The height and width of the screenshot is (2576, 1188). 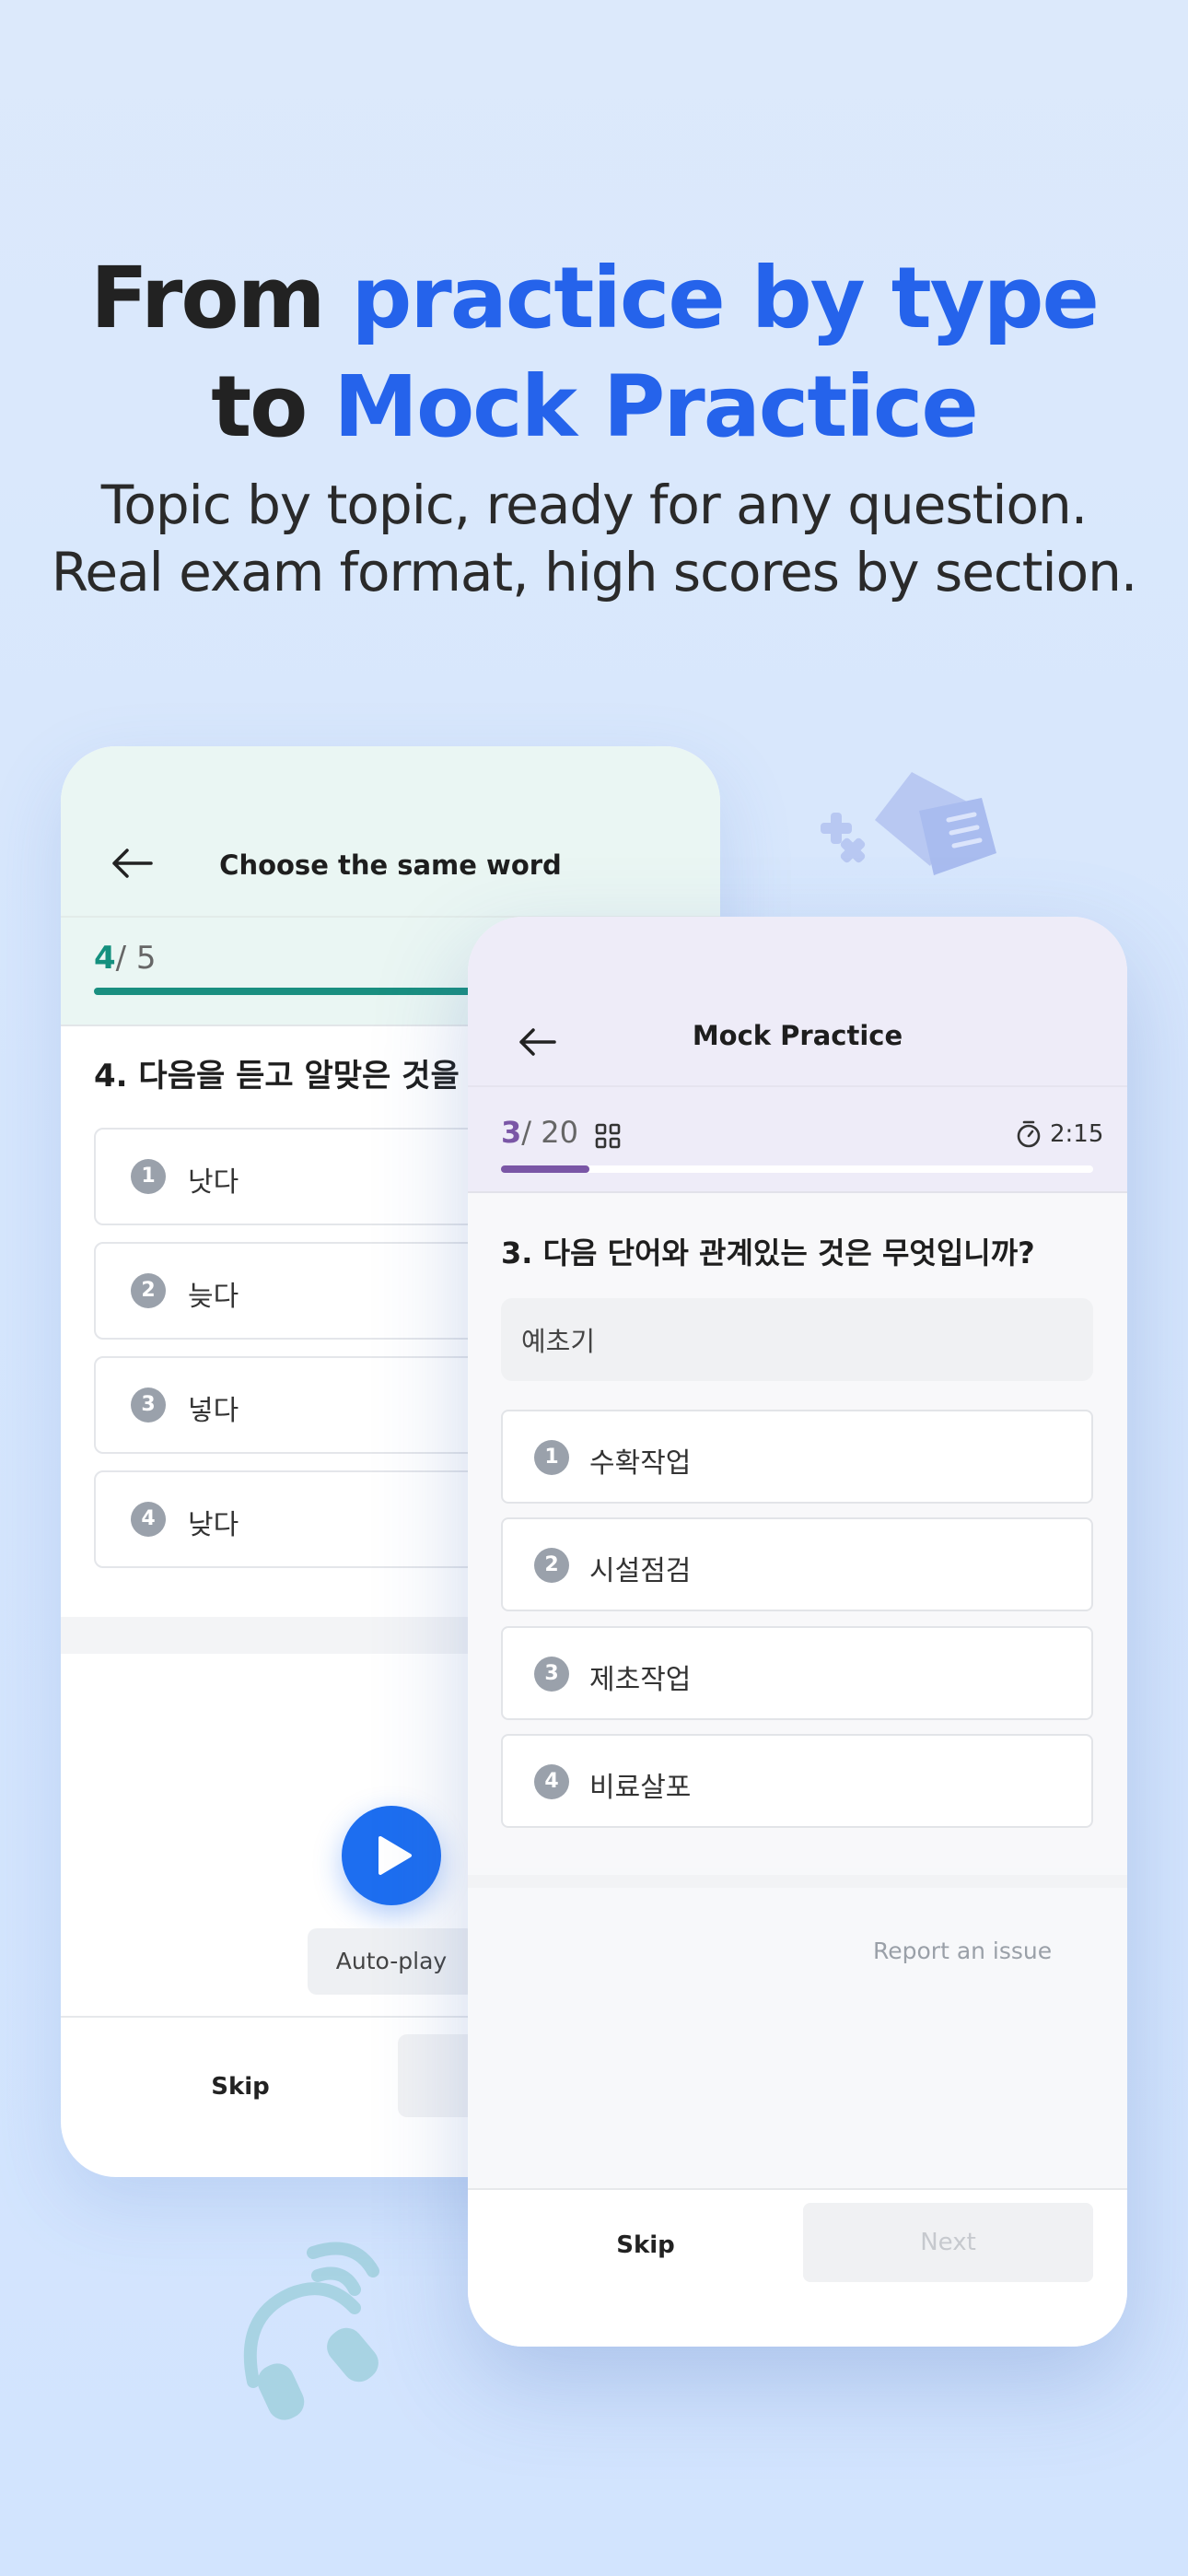 What do you see at coordinates (797, 1169) in the screenshot?
I see `progress-track` at bounding box center [797, 1169].